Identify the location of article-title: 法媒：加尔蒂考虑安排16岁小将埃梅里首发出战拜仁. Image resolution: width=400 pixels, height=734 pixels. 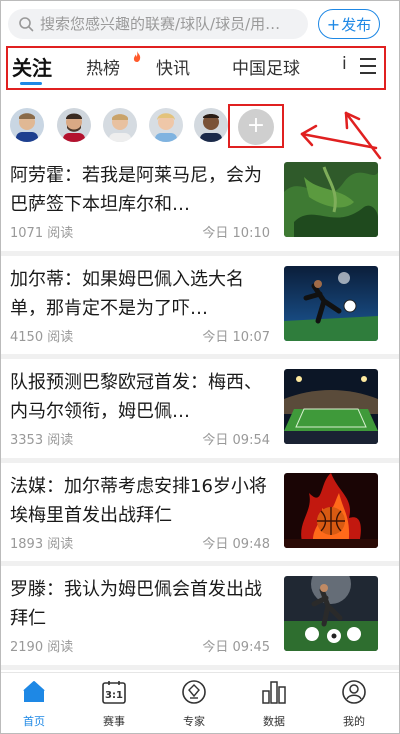
(141, 501).